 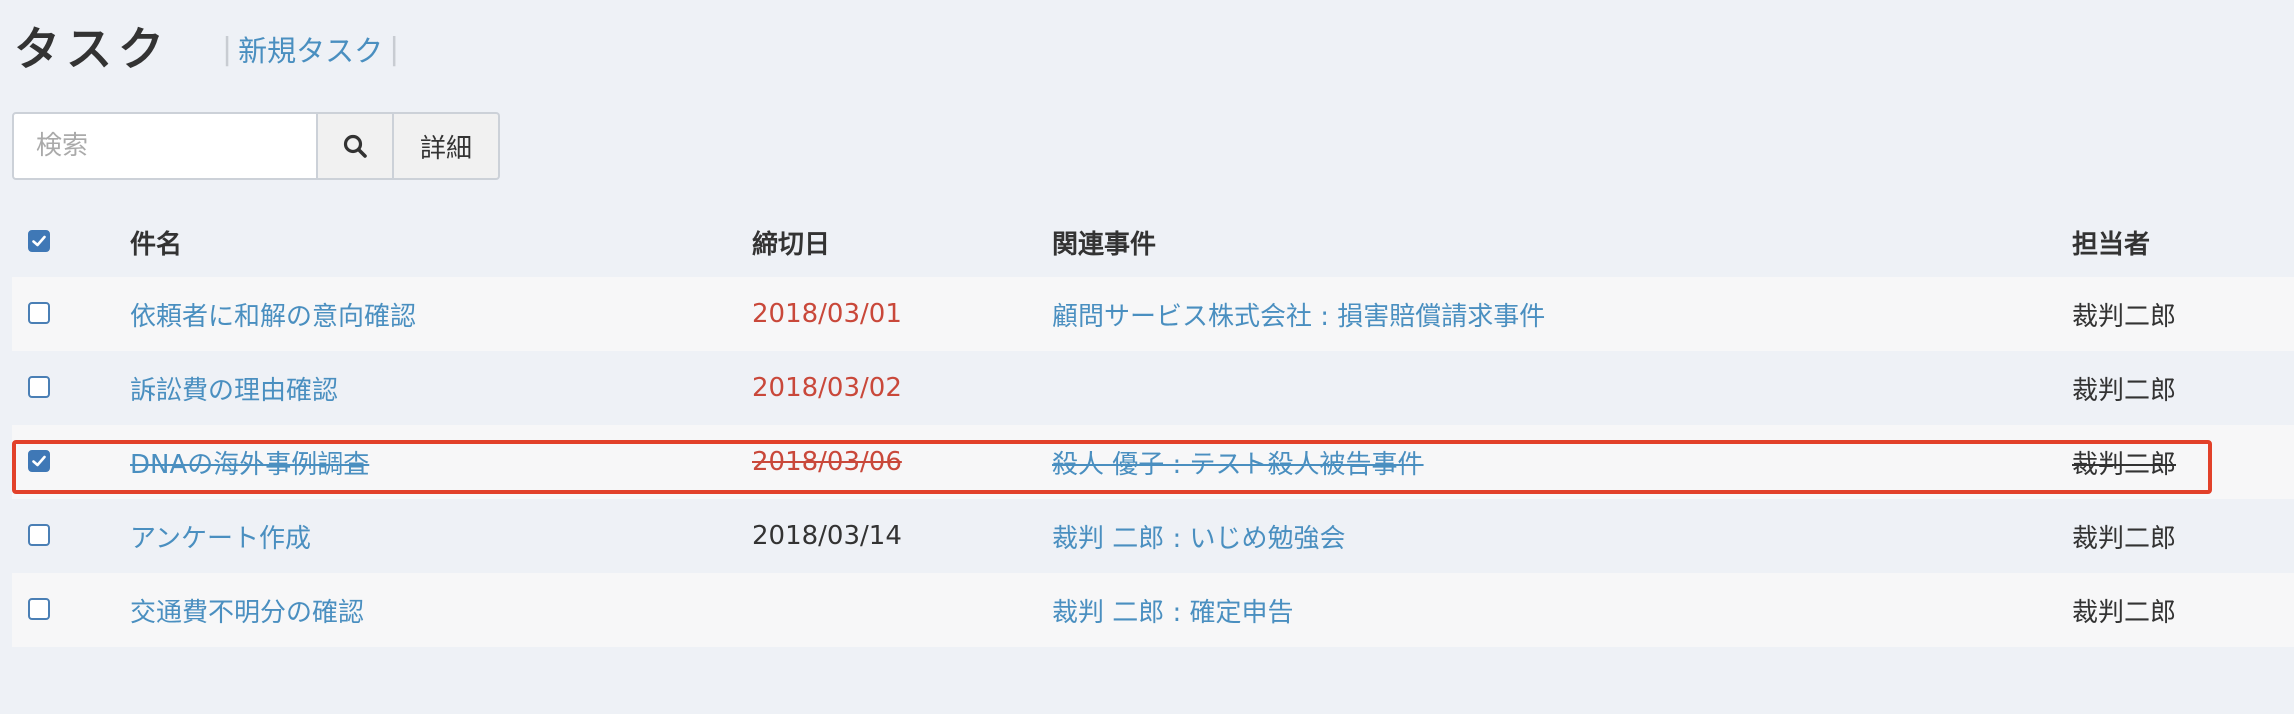 What do you see at coordinates (827, 388) in the screenshot?
I see `due-date: 2018/03/02` at bounding box center [827, 388].